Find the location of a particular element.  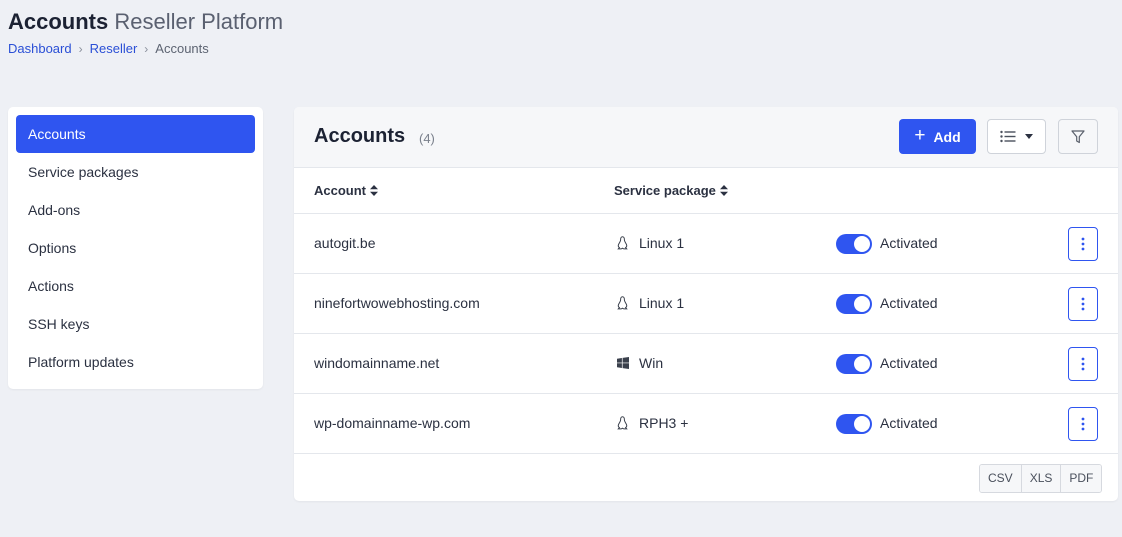

filter-icon is located at coordinates (1078, 136).